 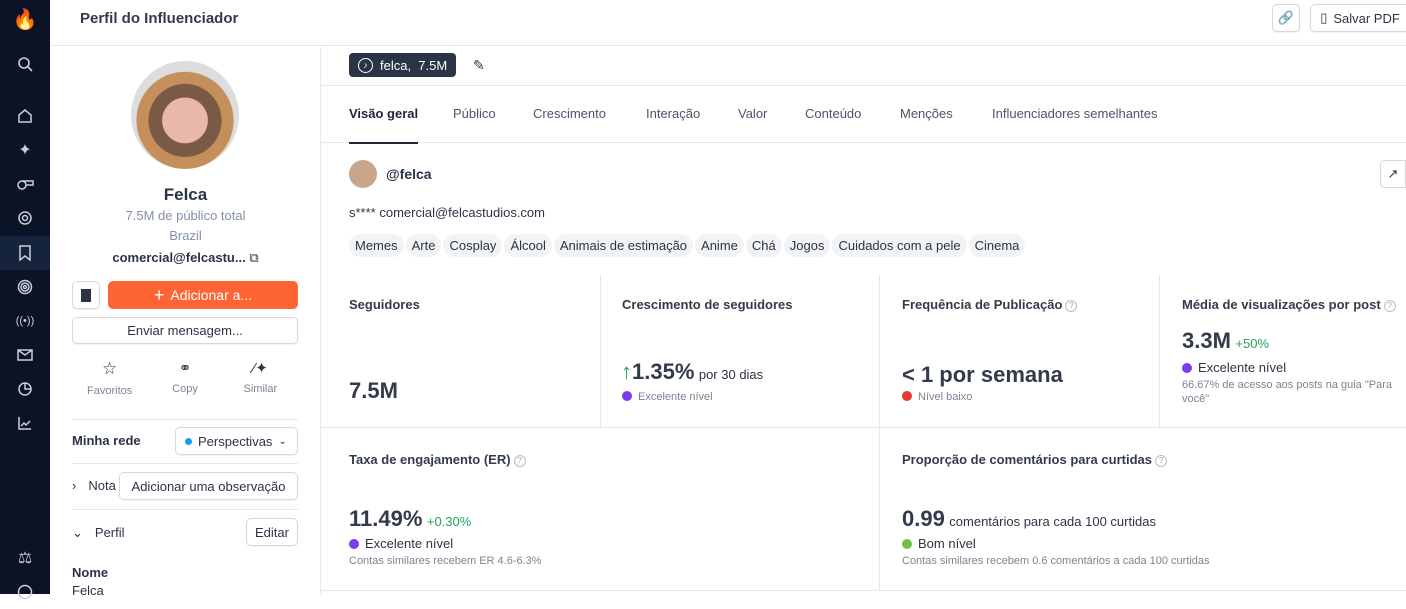 I want to click on tab-overview: Visão geral, so click(x=384, y=125).